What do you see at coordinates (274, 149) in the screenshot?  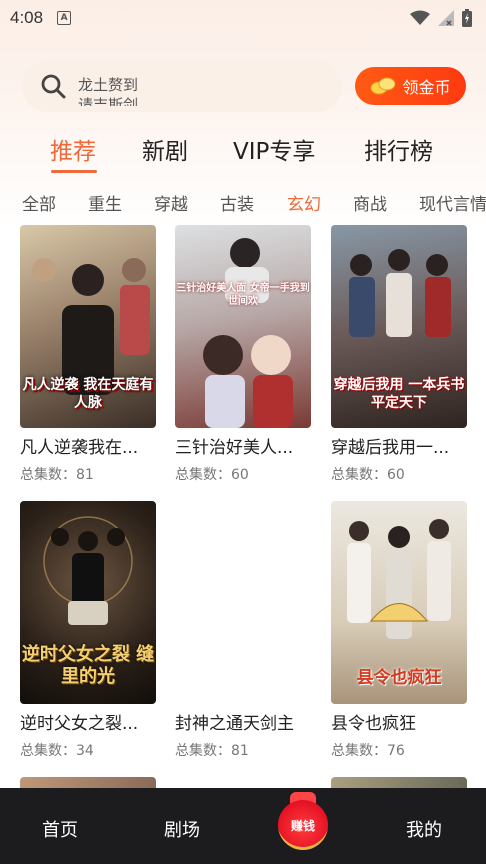 I see `tab-vip: VIP专享` at bounding box center [274, 149].